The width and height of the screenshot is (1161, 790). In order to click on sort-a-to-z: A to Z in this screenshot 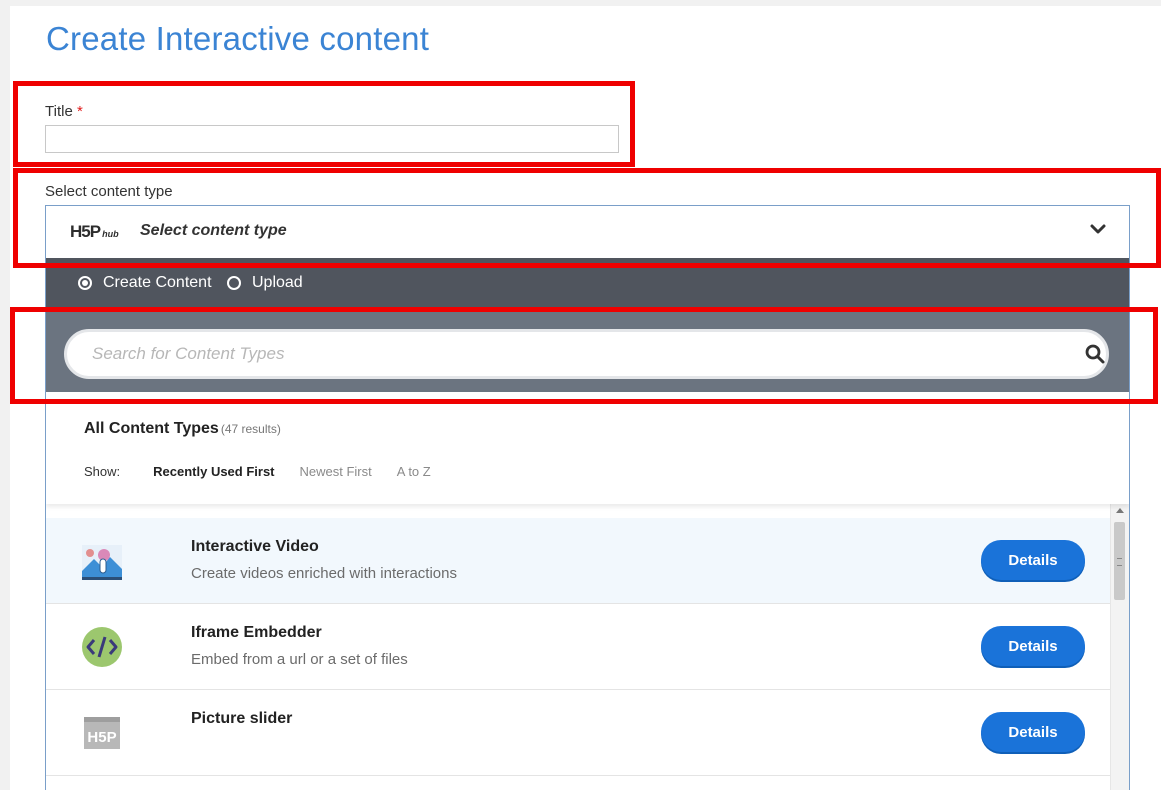, I will do `click(414, 471)`.